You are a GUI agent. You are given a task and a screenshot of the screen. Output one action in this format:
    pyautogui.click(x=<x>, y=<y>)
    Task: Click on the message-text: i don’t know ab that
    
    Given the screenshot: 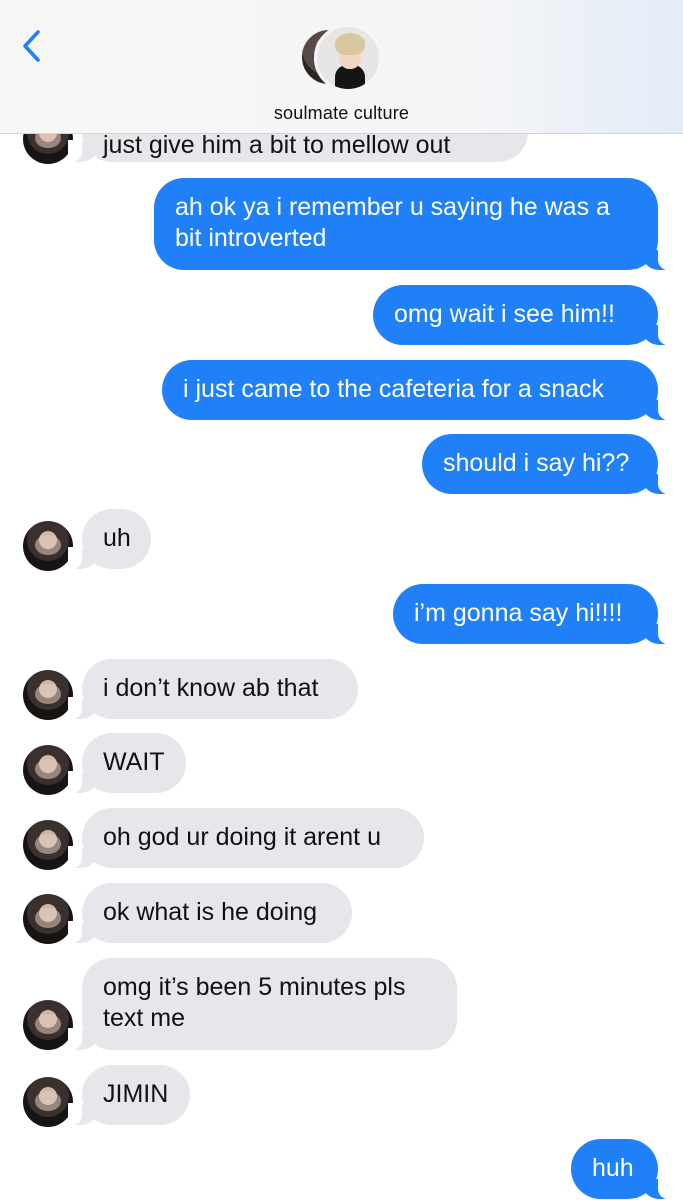 What is the action you would take?
    pyautogui.click(x=211, y=688)
    